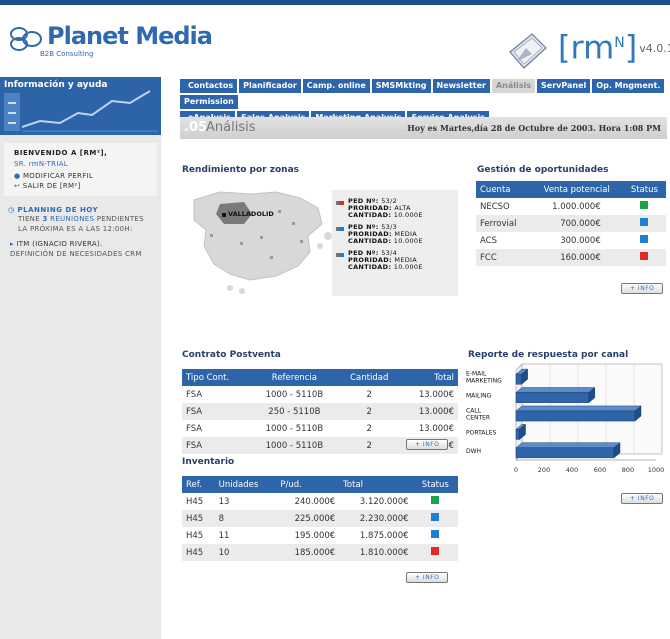 The width and height of the screenshot is (670, 639). Describe the element at coordinates (80, 106) in the screenshot. I see `sidebar-header: Información y ayuda` at that location.